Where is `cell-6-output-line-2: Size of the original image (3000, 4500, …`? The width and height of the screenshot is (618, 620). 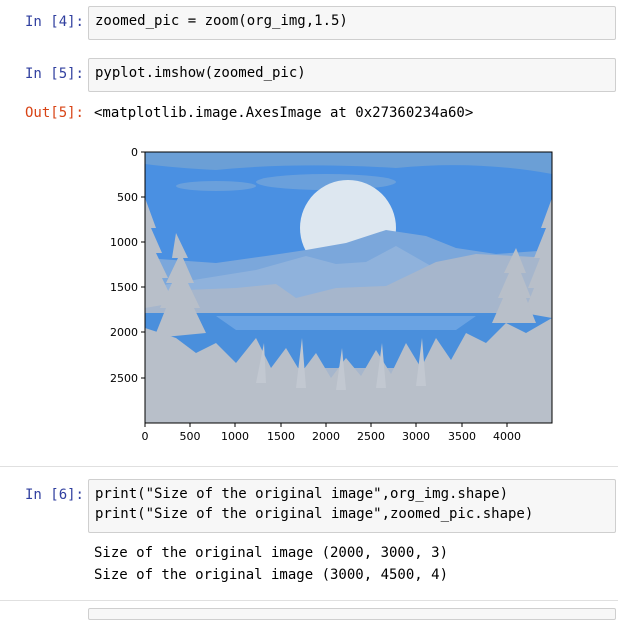
cell-6-output-line-2: Size of the original image (3000, 4500, … is located at coordinates (271, 575).